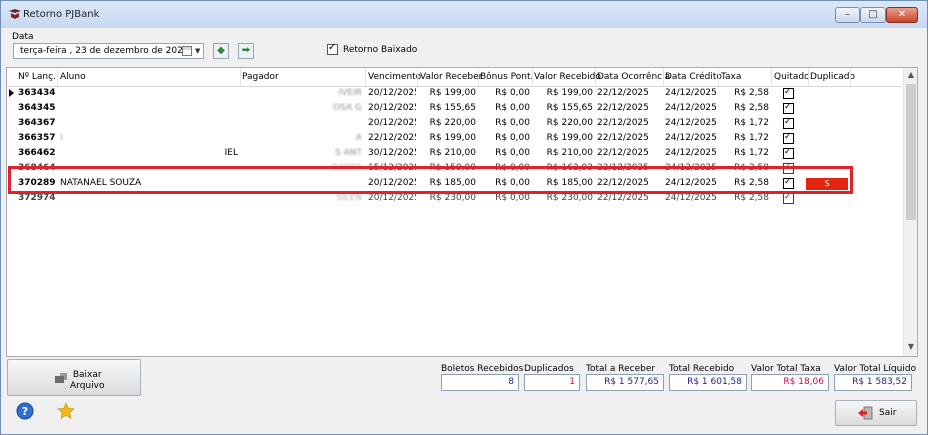 The height and width of the screenshot is (435, 928). What do you see at coordinates (197, 51) in the screenshot?
I see `chevron-down-icon: ▼` at bounding box center [197, 51].